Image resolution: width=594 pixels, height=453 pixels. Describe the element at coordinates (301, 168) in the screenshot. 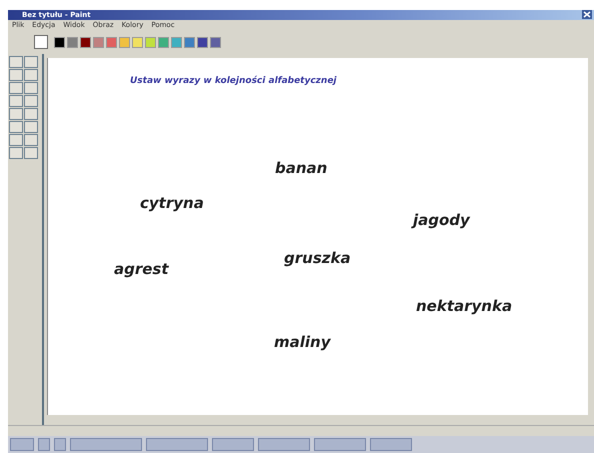

I see `word: banan` at that location.